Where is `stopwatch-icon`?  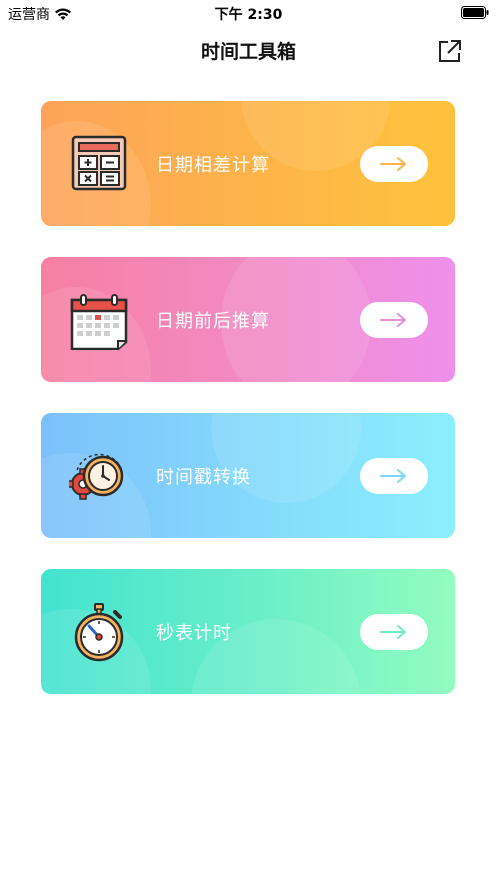 stopwatch-icon is located at coordinates (99, 632).